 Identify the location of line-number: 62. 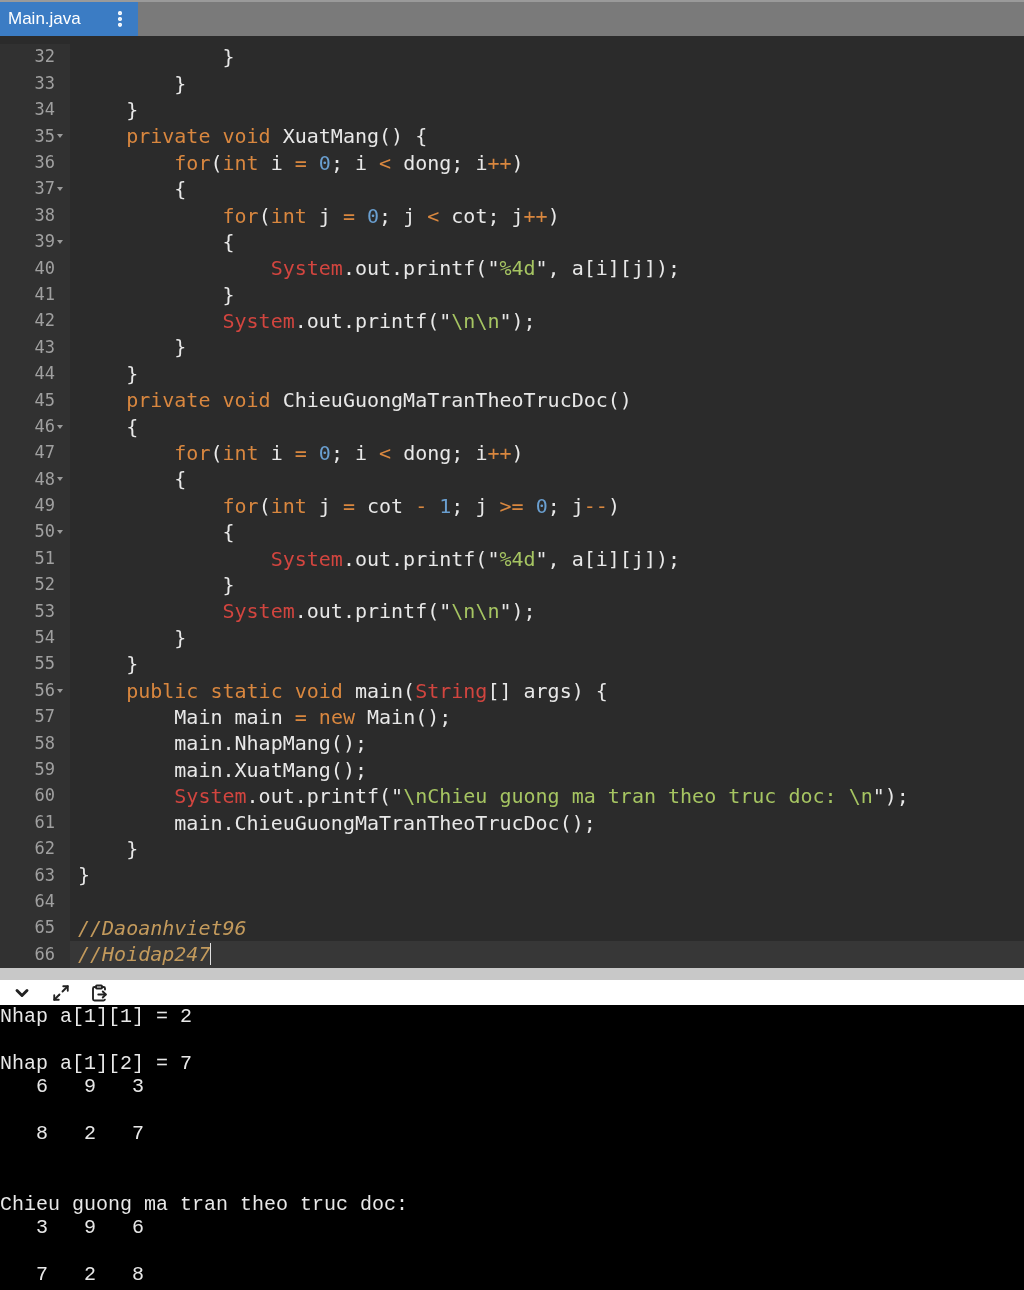
(44, 849).